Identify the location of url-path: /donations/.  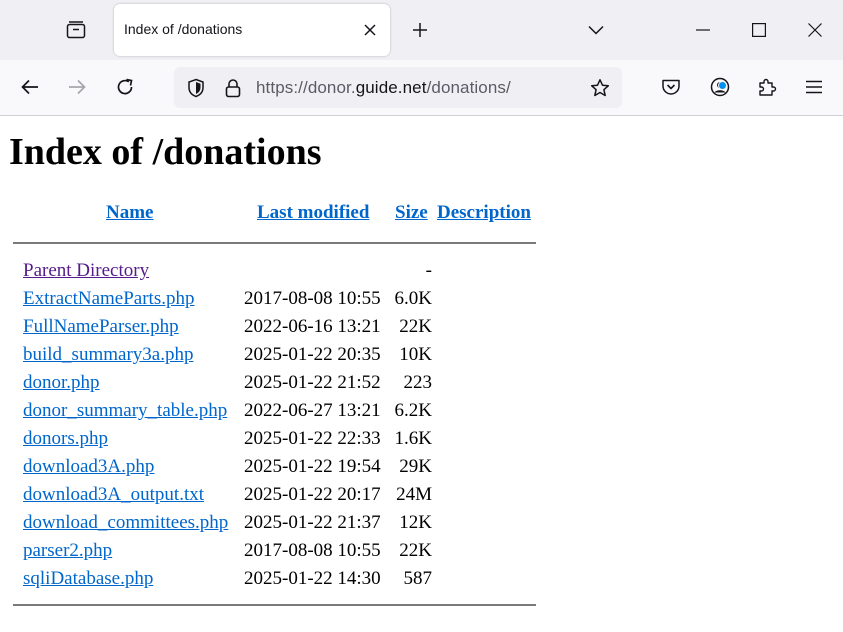
(468, 87).